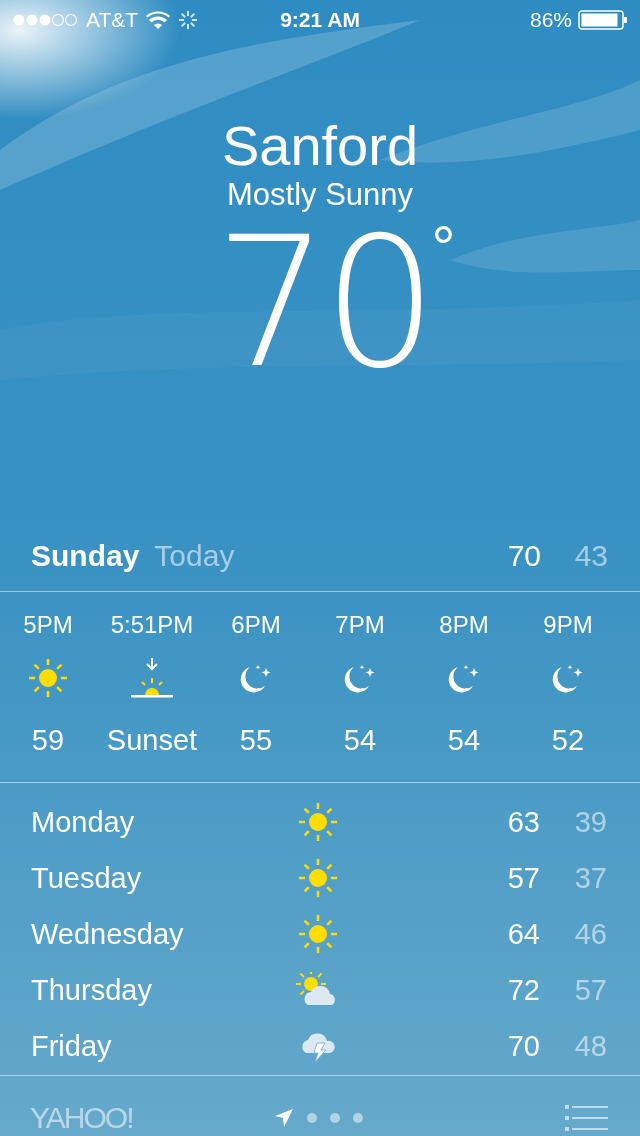  What do you see at coordinates (523, 934) in the screenshot?
I see `high-temperature: 64` at bounding box center [523, 934].